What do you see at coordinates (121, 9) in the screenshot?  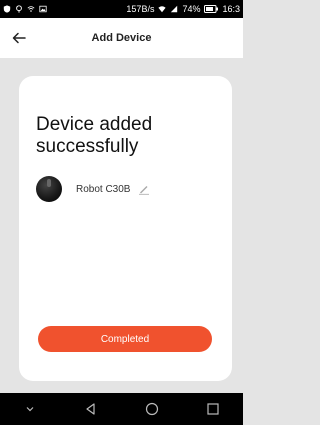 I see `status-bar: 157B/s 74% 16:3` at bounding box center [121, 9].